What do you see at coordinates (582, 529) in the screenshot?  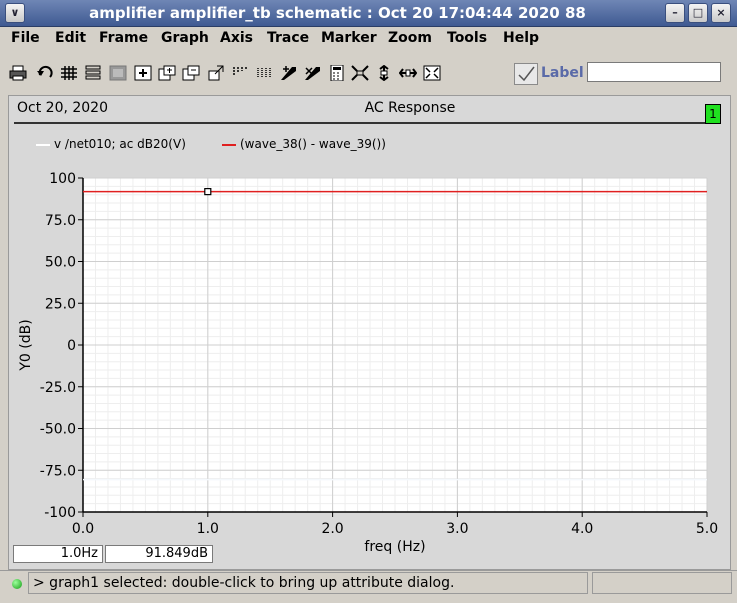 I see `x-tick-label: 4.0` at bounding box center [582, 529].